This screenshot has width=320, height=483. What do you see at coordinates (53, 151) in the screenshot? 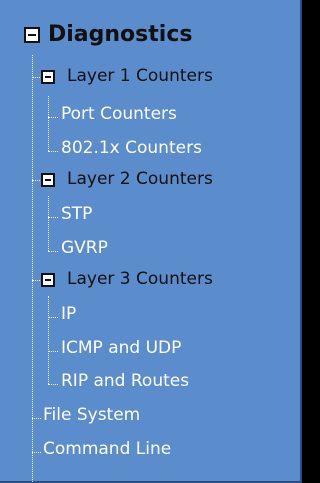
I see `8021x-branch-line` at bounding box center [53, 151].